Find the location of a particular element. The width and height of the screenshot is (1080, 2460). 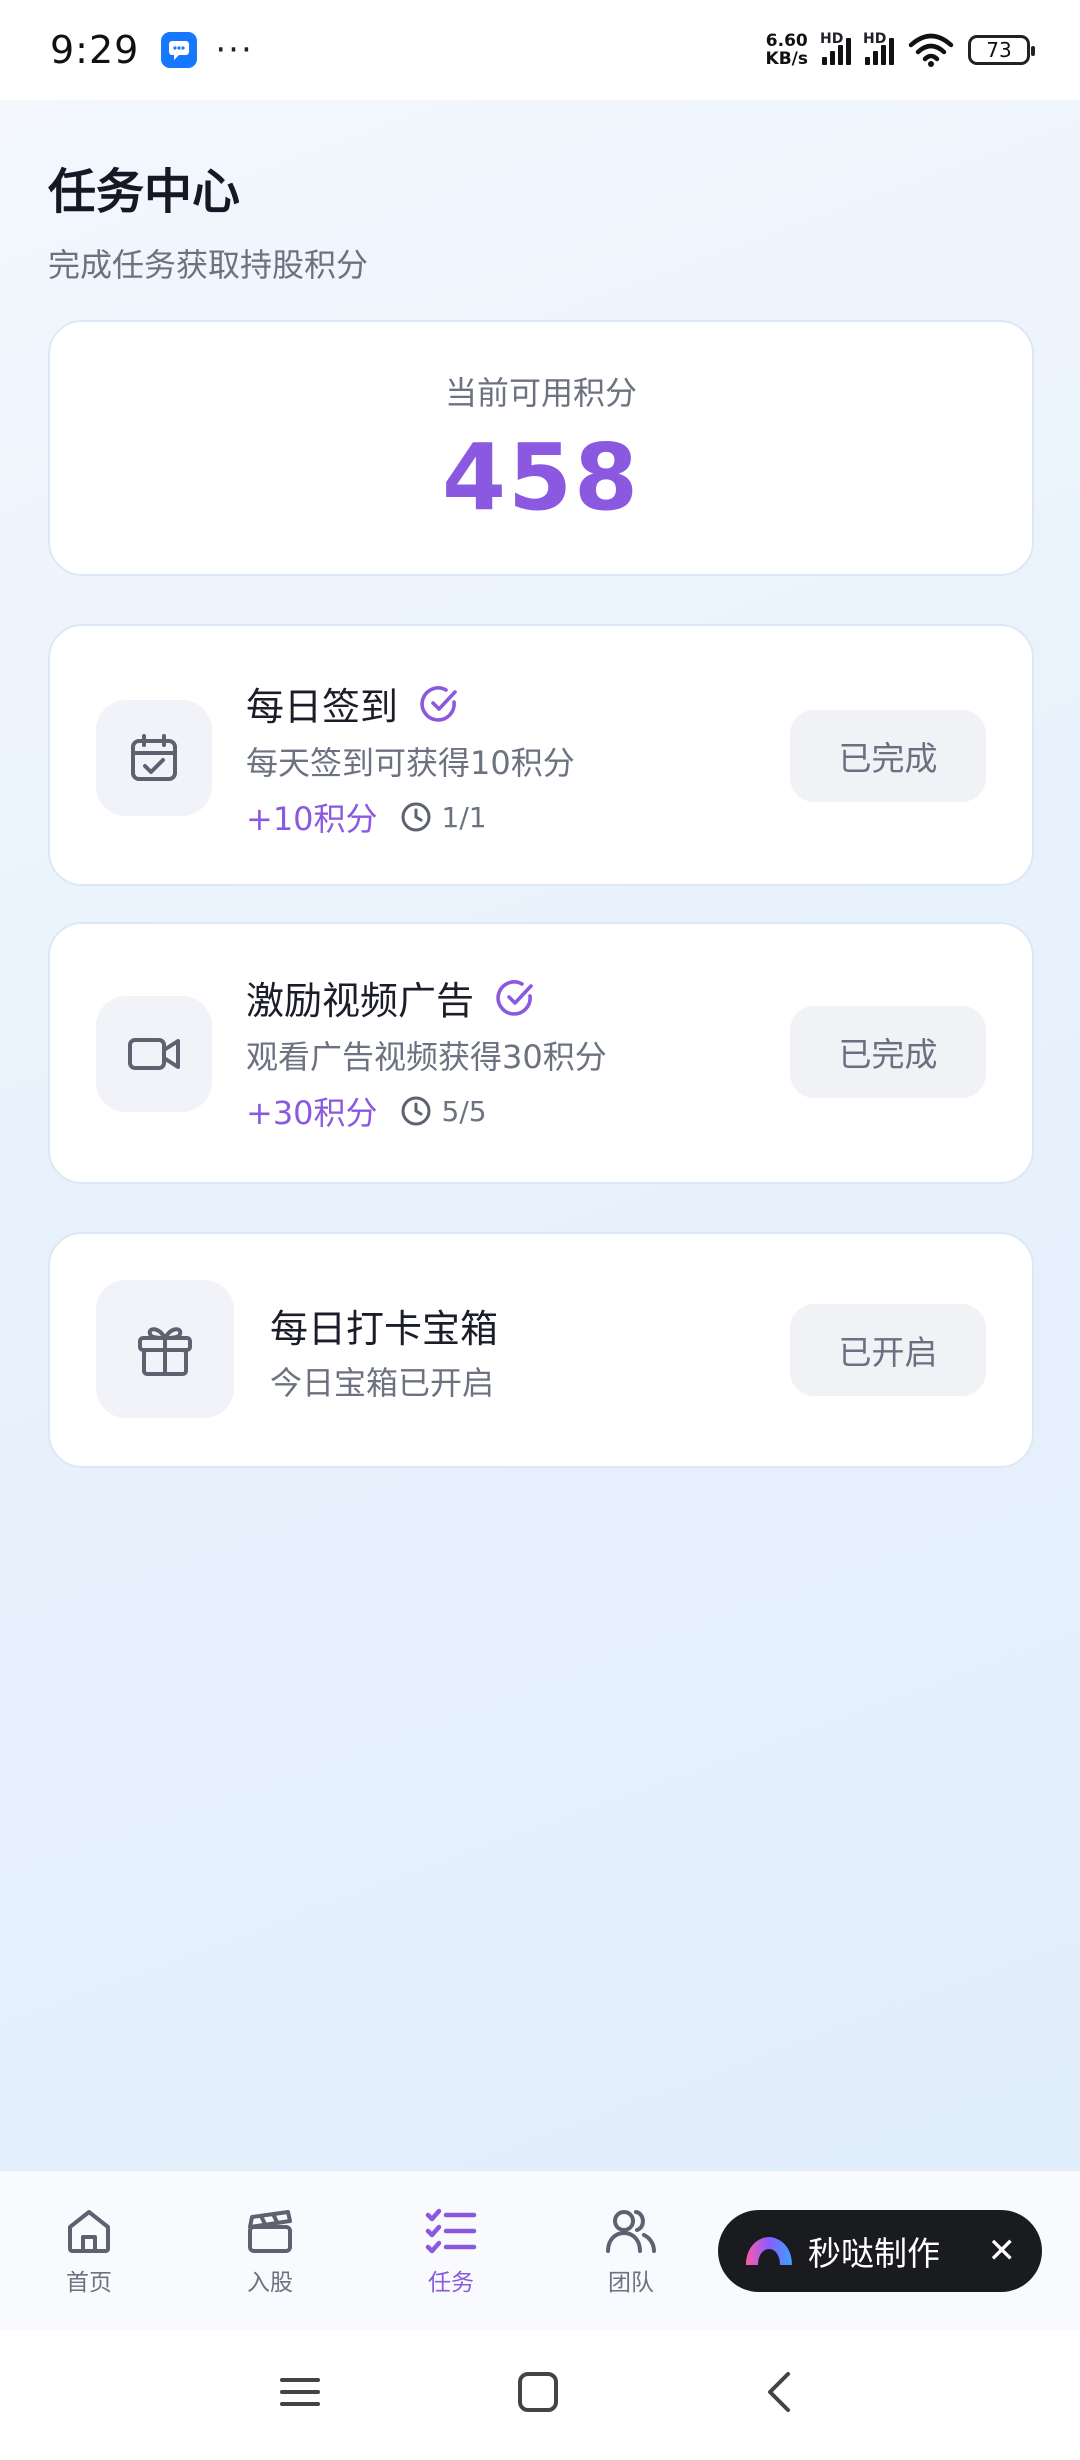

close-icon: ✕ is located at coordinates (1002, 2251).